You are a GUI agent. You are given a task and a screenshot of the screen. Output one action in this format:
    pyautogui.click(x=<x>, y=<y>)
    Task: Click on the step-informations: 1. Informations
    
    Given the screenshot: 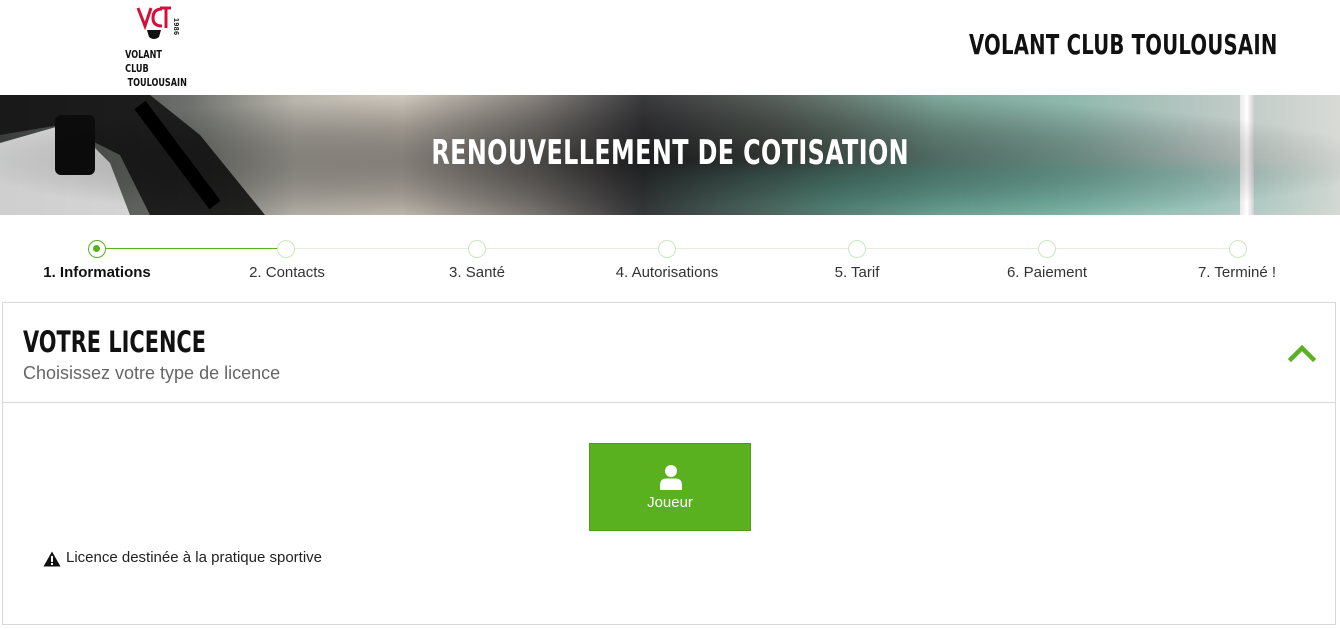 What is the action you would take?
    pyautogui.click(x=97, y=263)
    